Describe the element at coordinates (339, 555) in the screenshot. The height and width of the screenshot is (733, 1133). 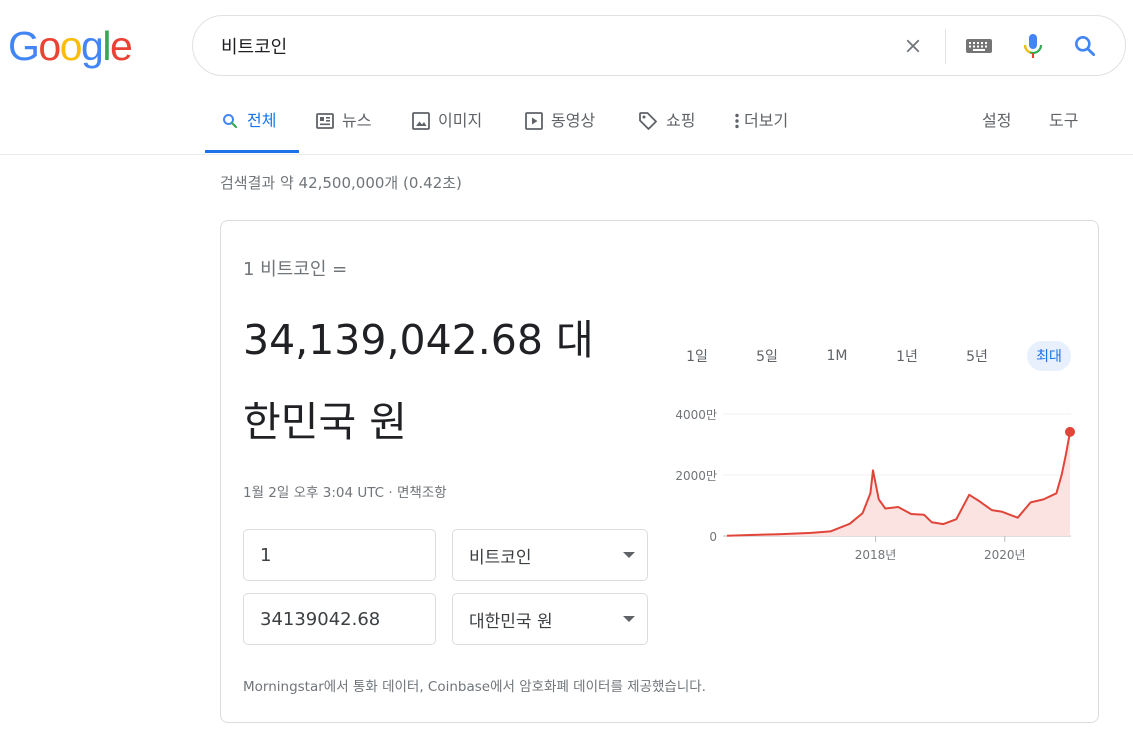
I see `amount-input: 1` at that location.